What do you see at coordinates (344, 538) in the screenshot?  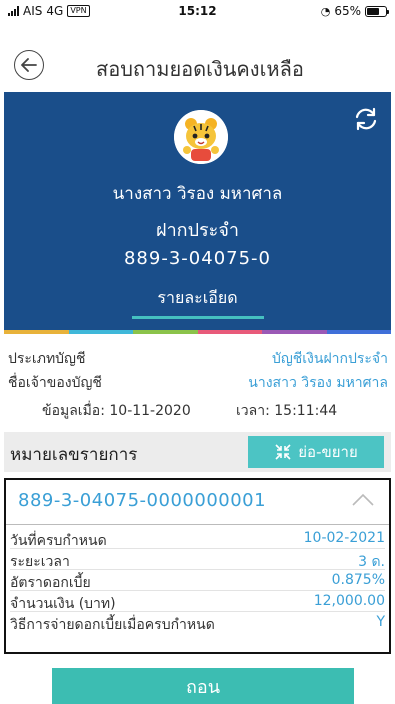 I see `deposit-row-value: 10-02-2021` at bounding box center [344, 538].